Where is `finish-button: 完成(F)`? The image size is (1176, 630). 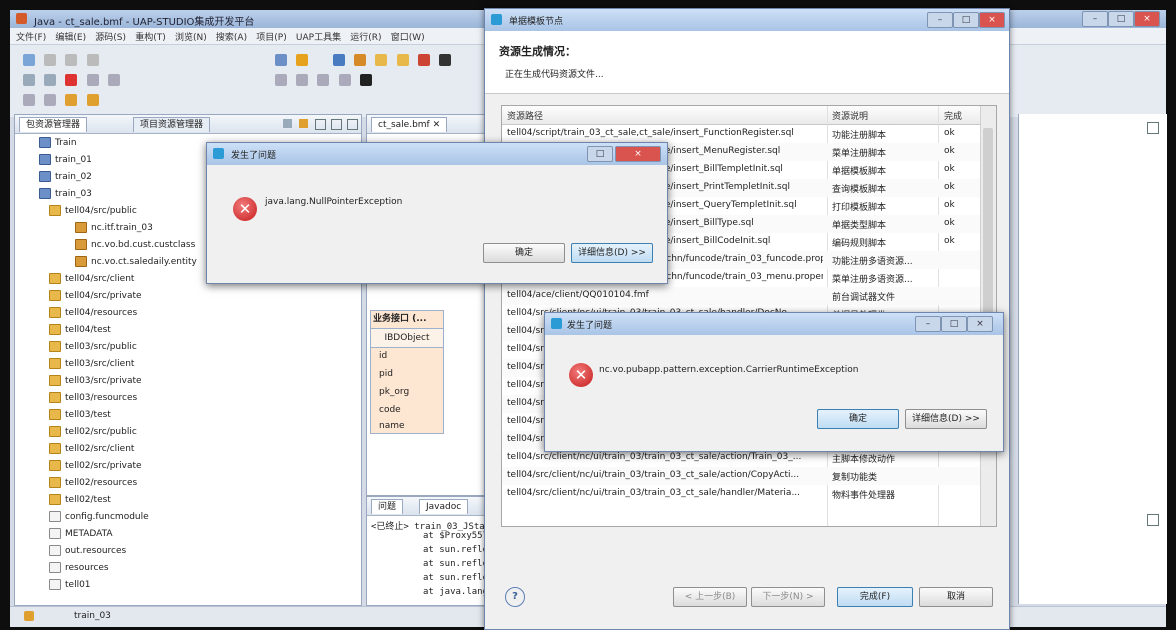
finish-button: 完成(F) is located at coordinates (875, 597).